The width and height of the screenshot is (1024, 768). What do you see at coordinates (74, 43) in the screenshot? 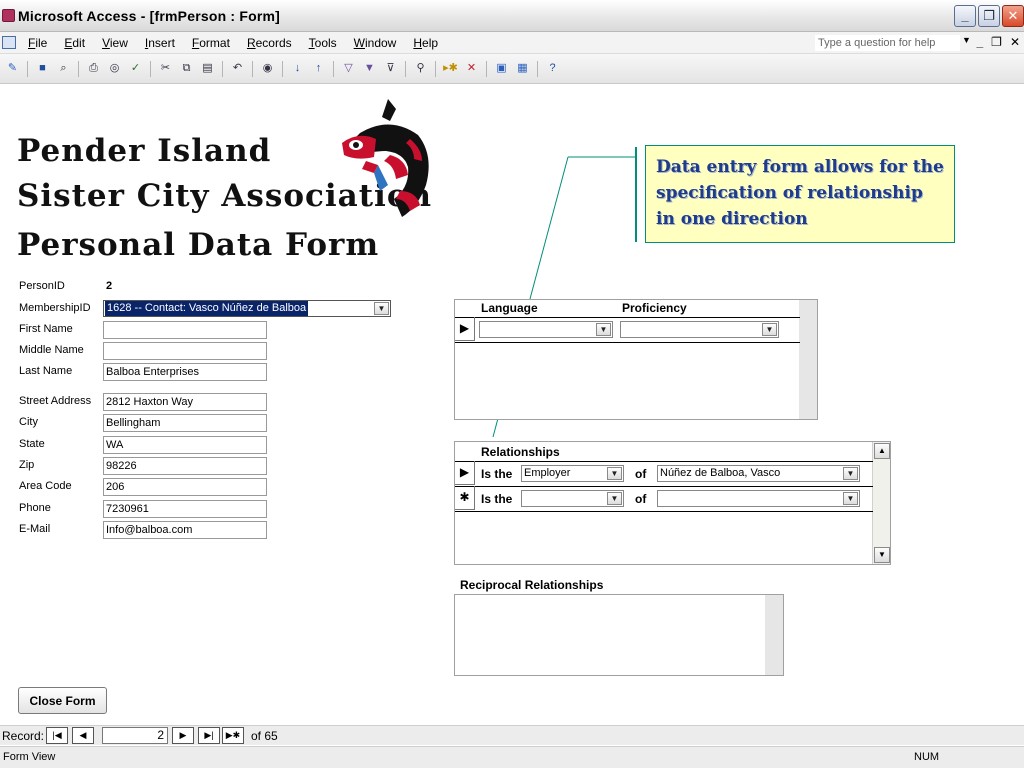
I see `menu-edit: Edit` at bounding box center [74, 43].